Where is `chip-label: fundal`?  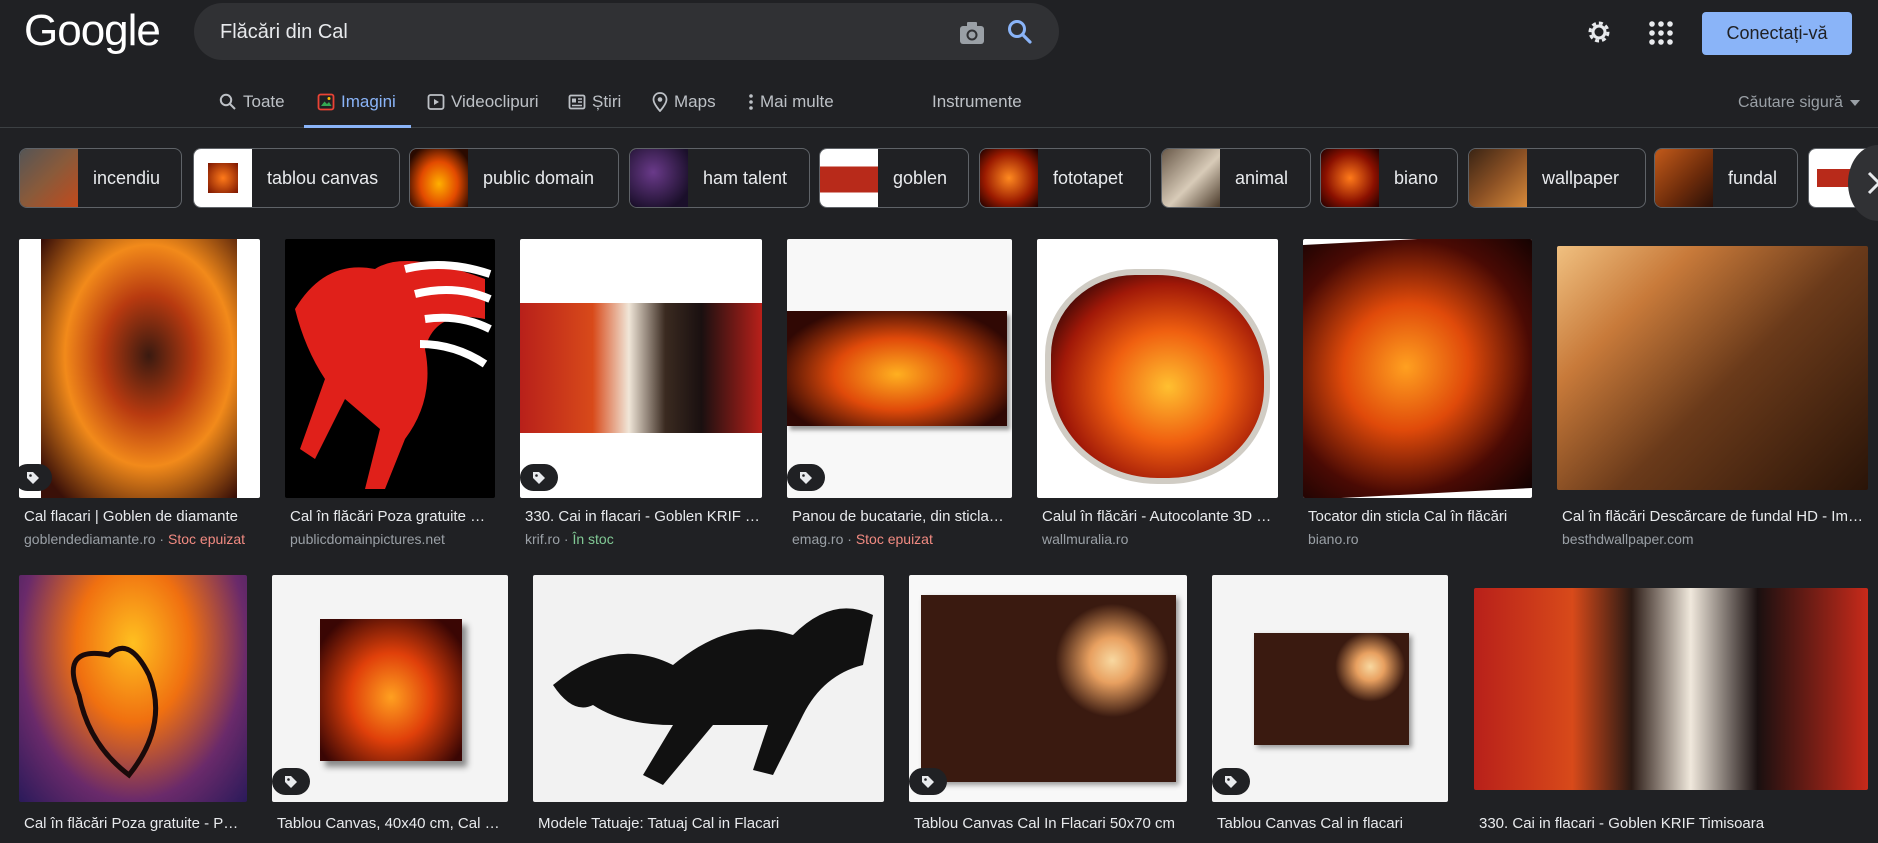
chip-label: fundal is located at coordinates (1753, 177).